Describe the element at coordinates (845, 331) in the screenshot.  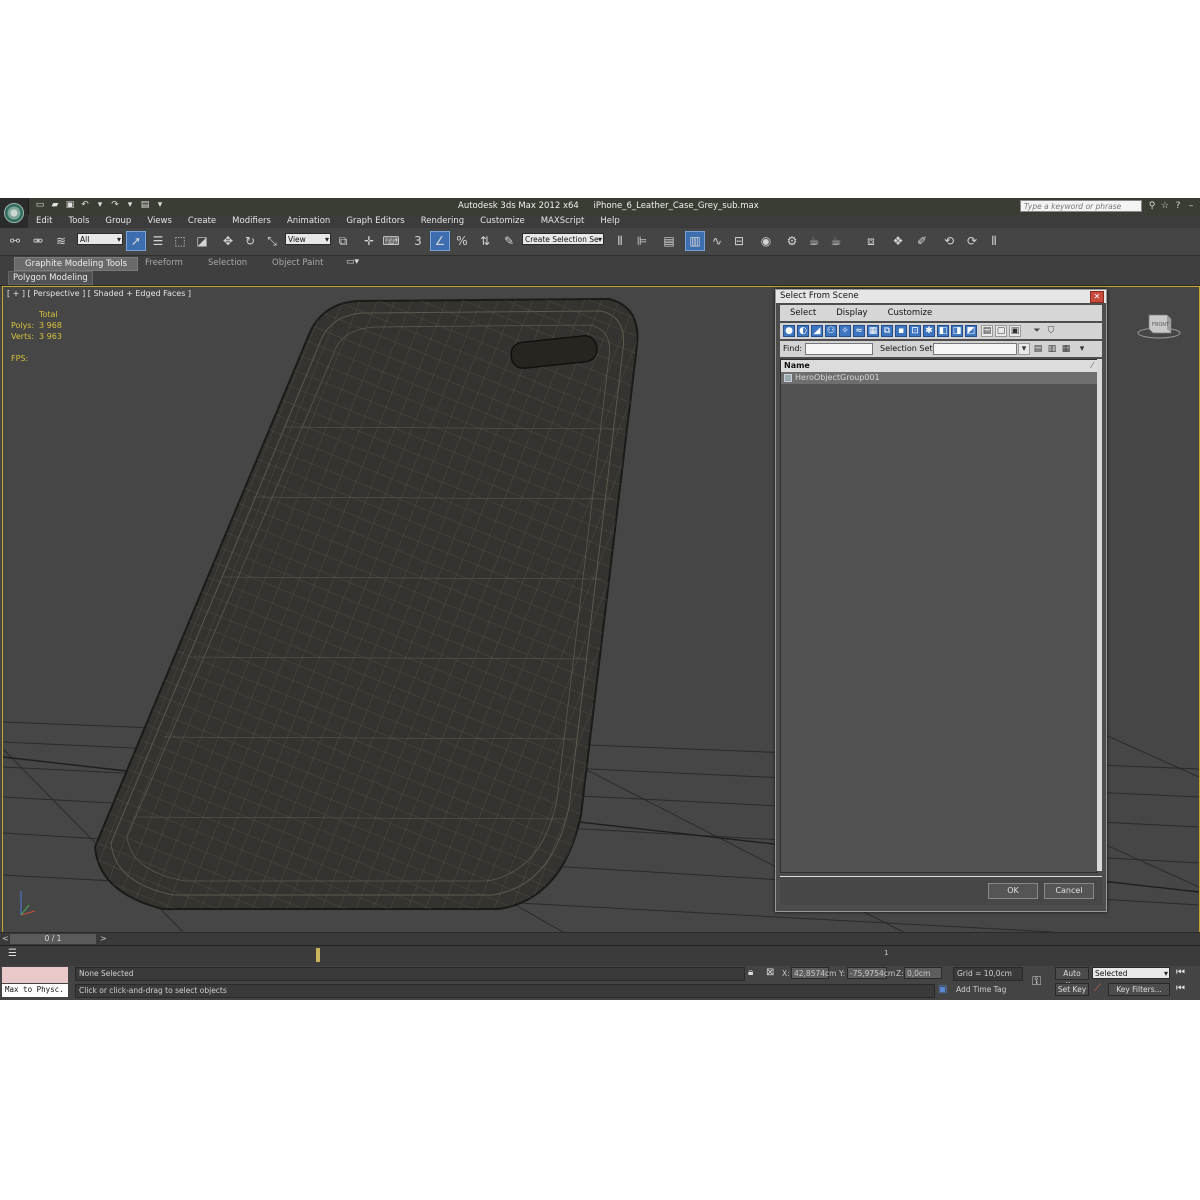
I see `display-helpers-icon: ✧` at that location.